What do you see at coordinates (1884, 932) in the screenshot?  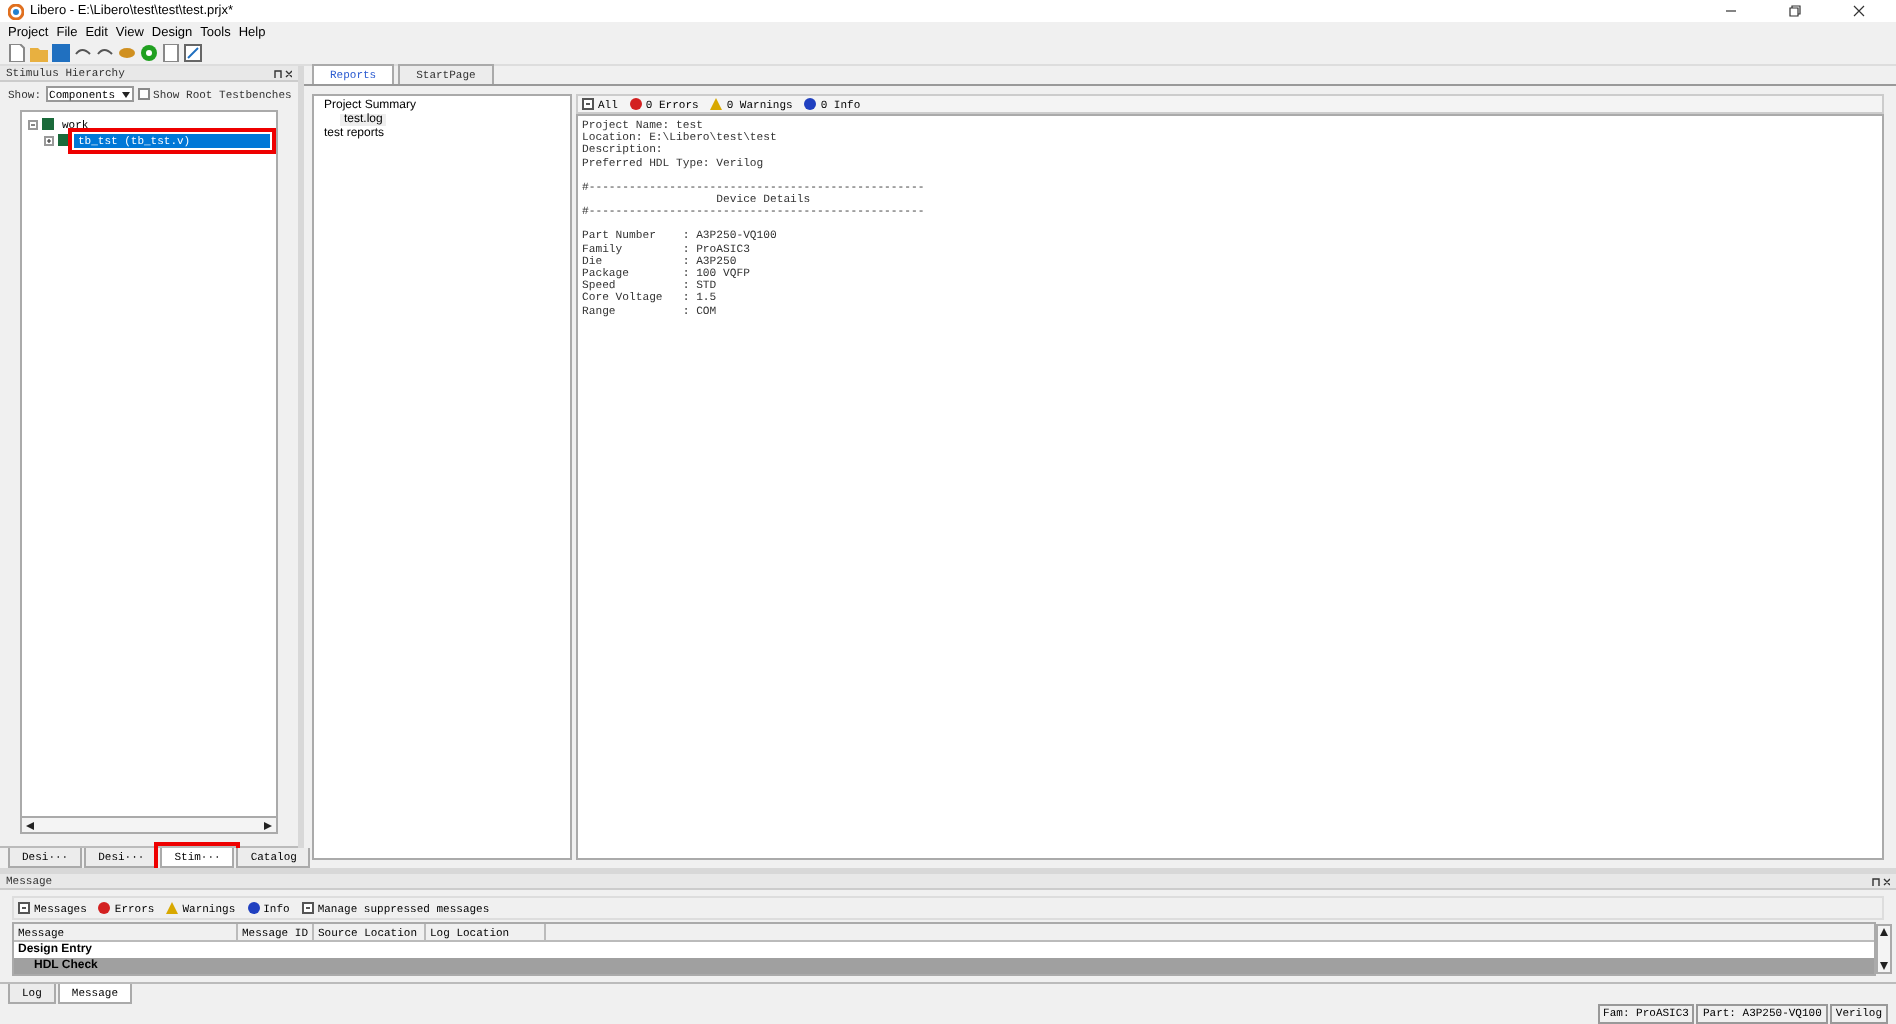 I see `scroll-up-icon` at bounding box center [1884, 932].